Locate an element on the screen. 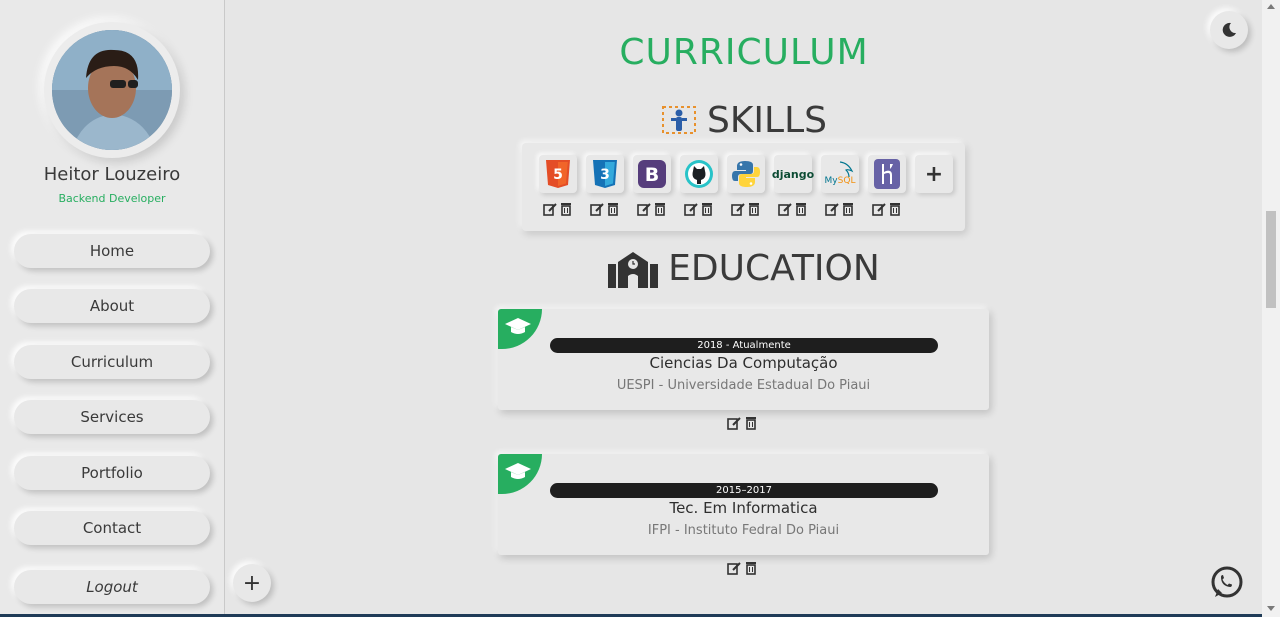 Image resolution: width=1280 pixels, height=617 pixels. skills-heading: SKILLS is located at coordinates (744, 120).